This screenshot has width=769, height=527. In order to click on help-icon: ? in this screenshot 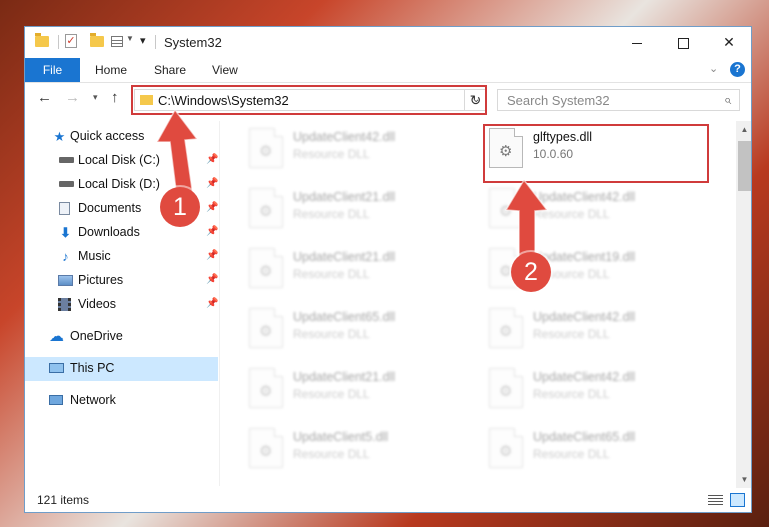, I will do `click(737, 69)`.